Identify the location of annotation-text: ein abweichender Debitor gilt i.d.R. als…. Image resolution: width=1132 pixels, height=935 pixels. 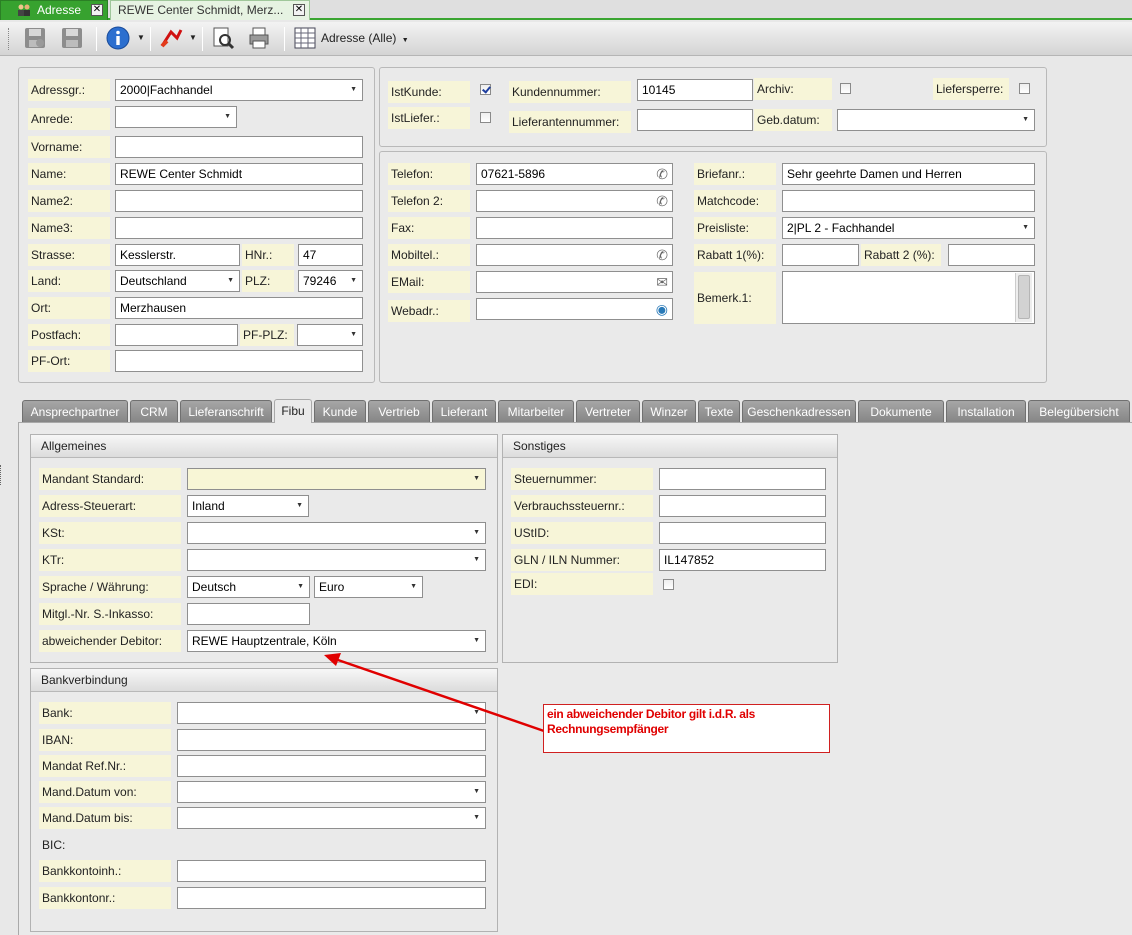
(651, 721).